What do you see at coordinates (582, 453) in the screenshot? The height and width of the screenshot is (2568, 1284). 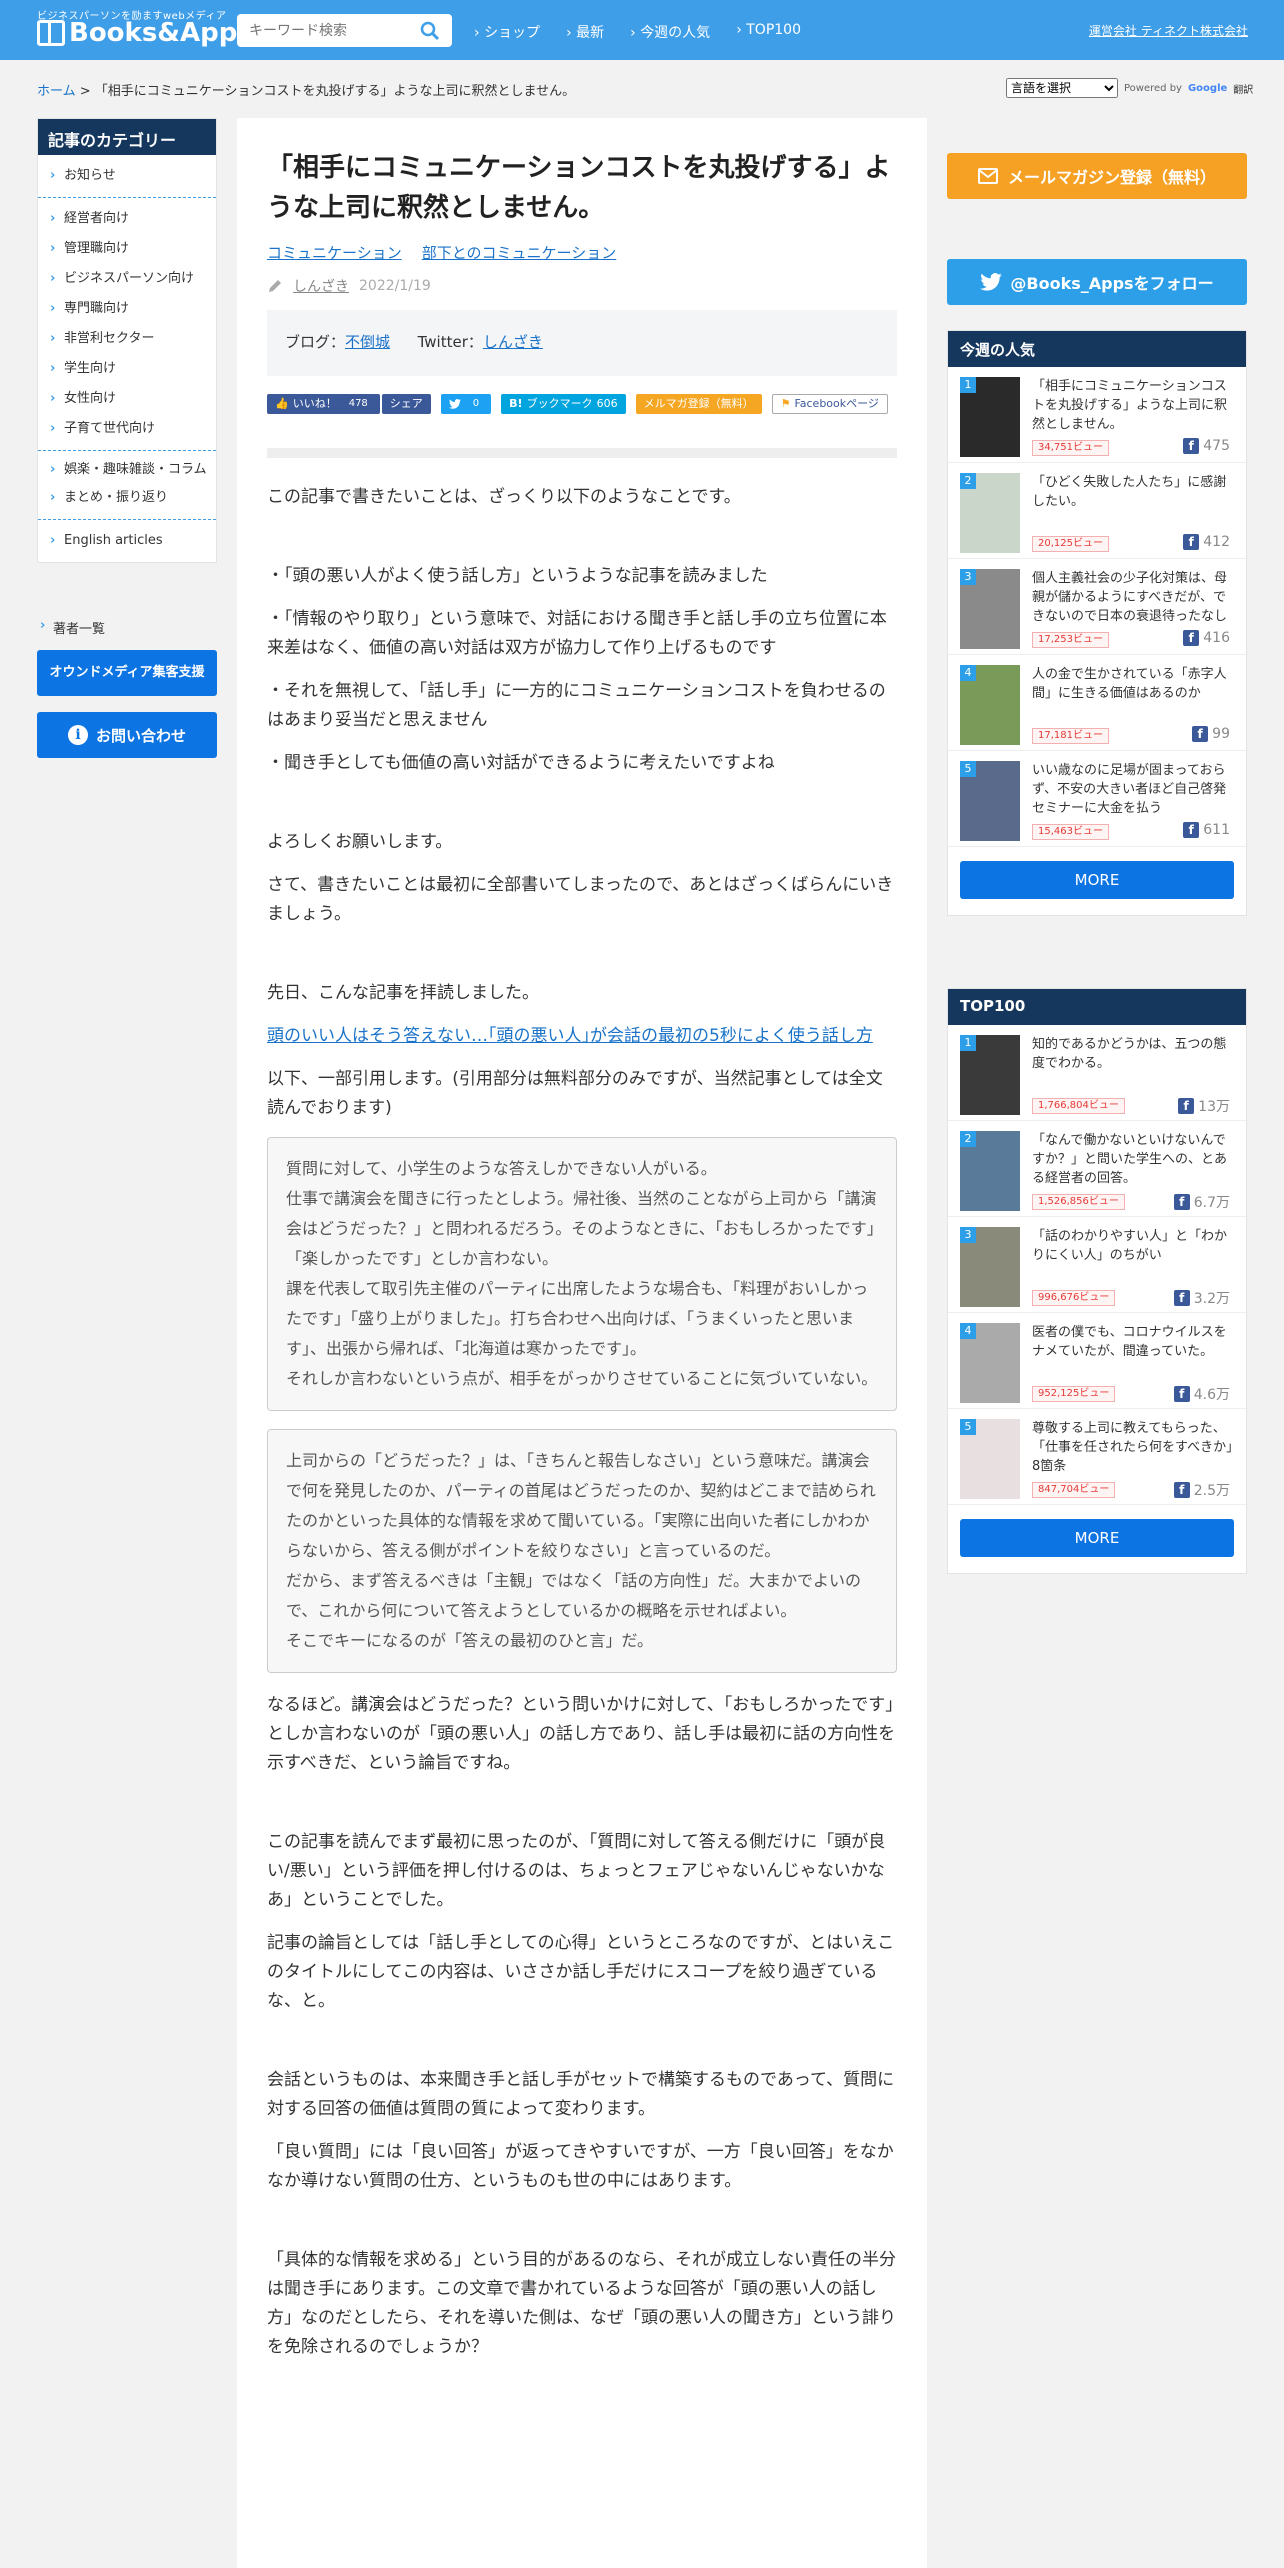 I see `article-divider` at bounding box center [582, 453].